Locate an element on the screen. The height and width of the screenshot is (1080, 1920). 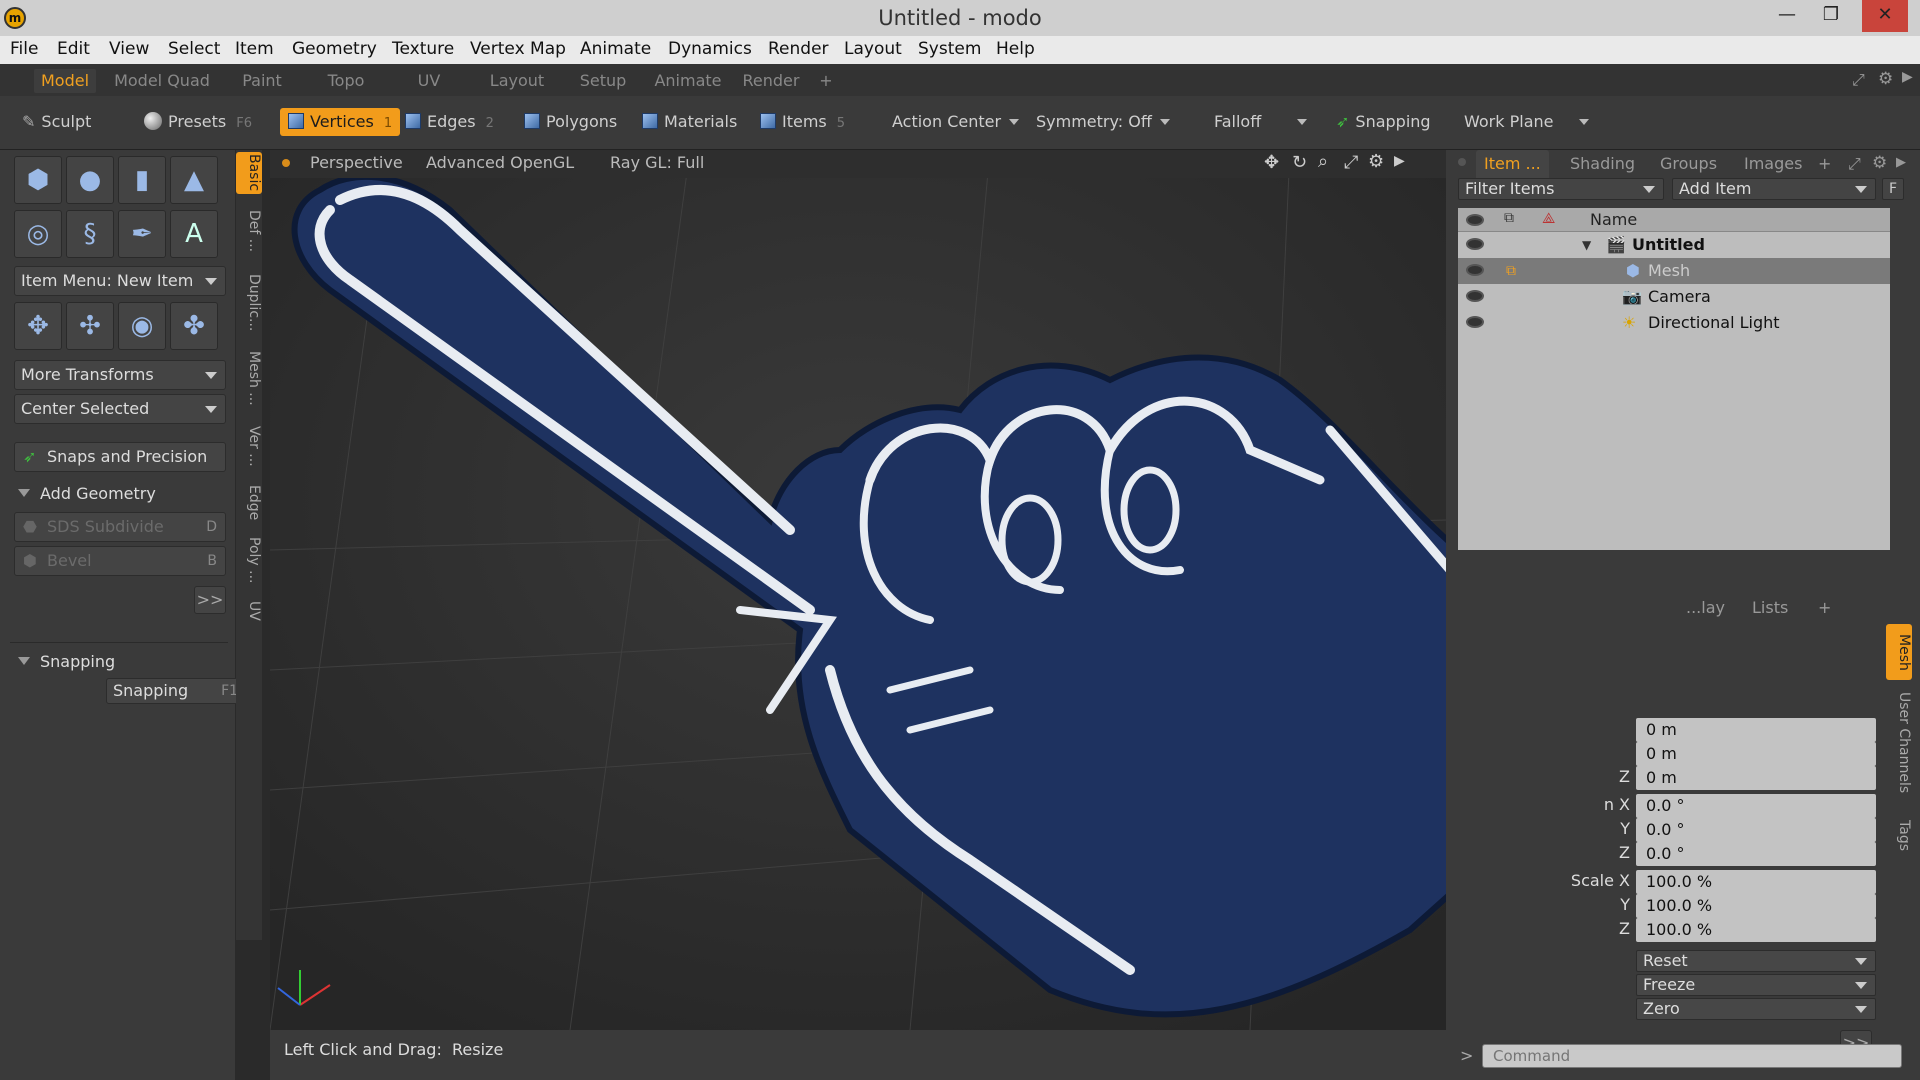
tab-setup: Setup is located at coordinates (603, 81).